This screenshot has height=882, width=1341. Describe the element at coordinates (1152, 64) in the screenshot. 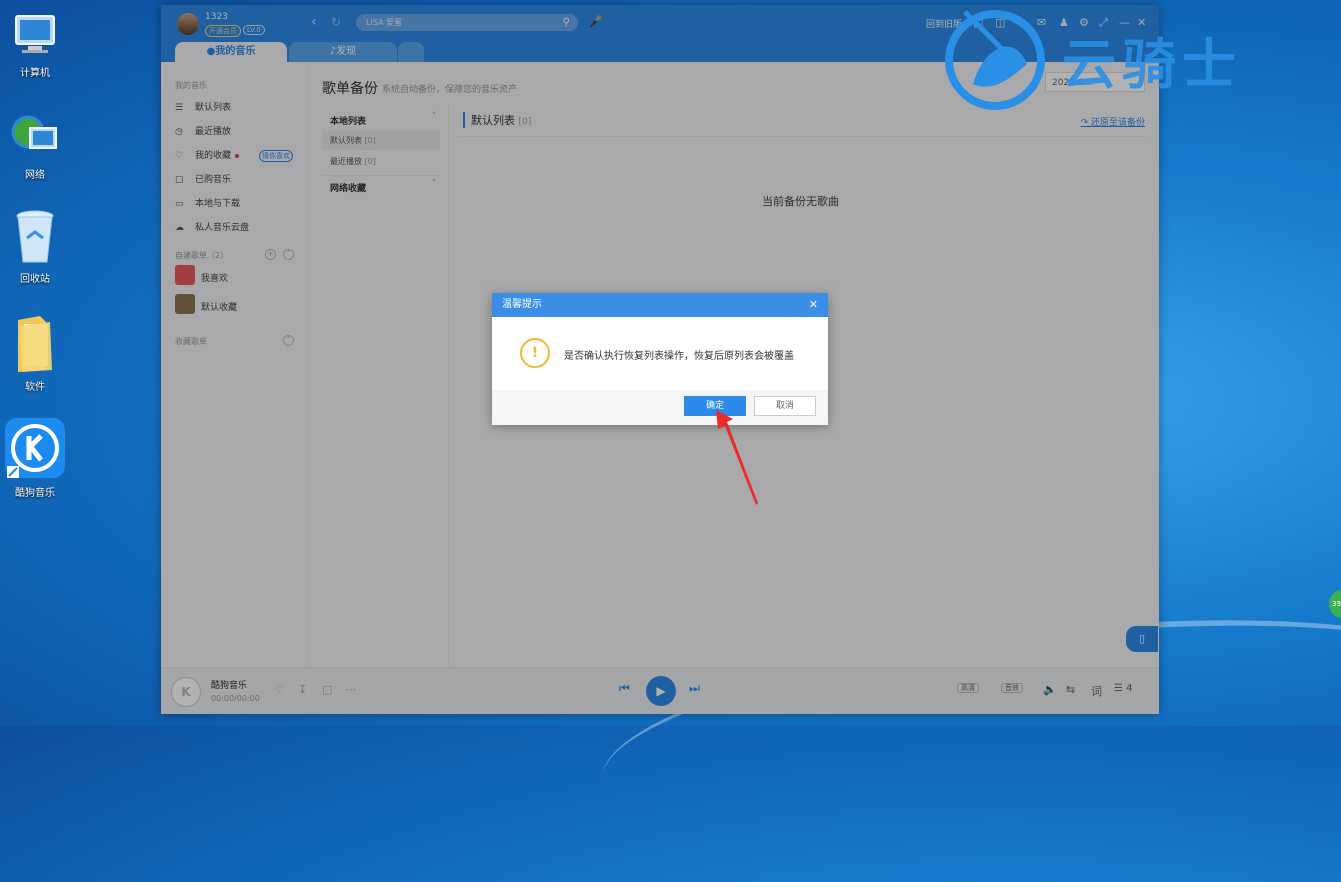

I see `watermark-text: 云骑士` at that location.